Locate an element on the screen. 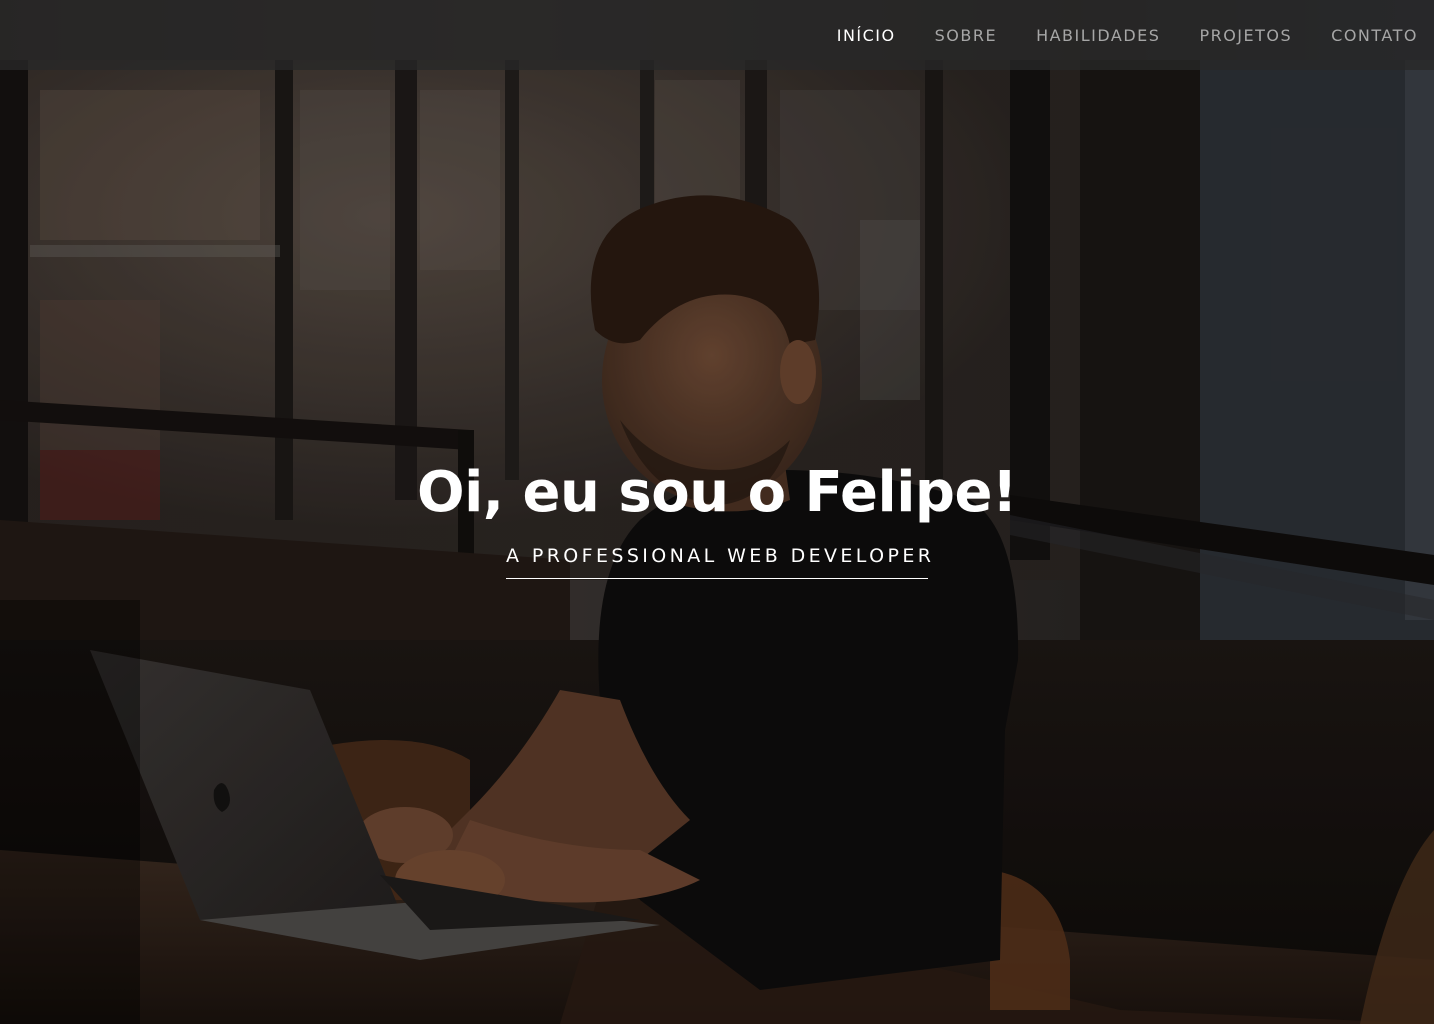 This screenshot has width=1434, height=1024. hero-subtitle: A PROFESSIONAL WEB DEVELOPER is located at coordinates (720, 556).